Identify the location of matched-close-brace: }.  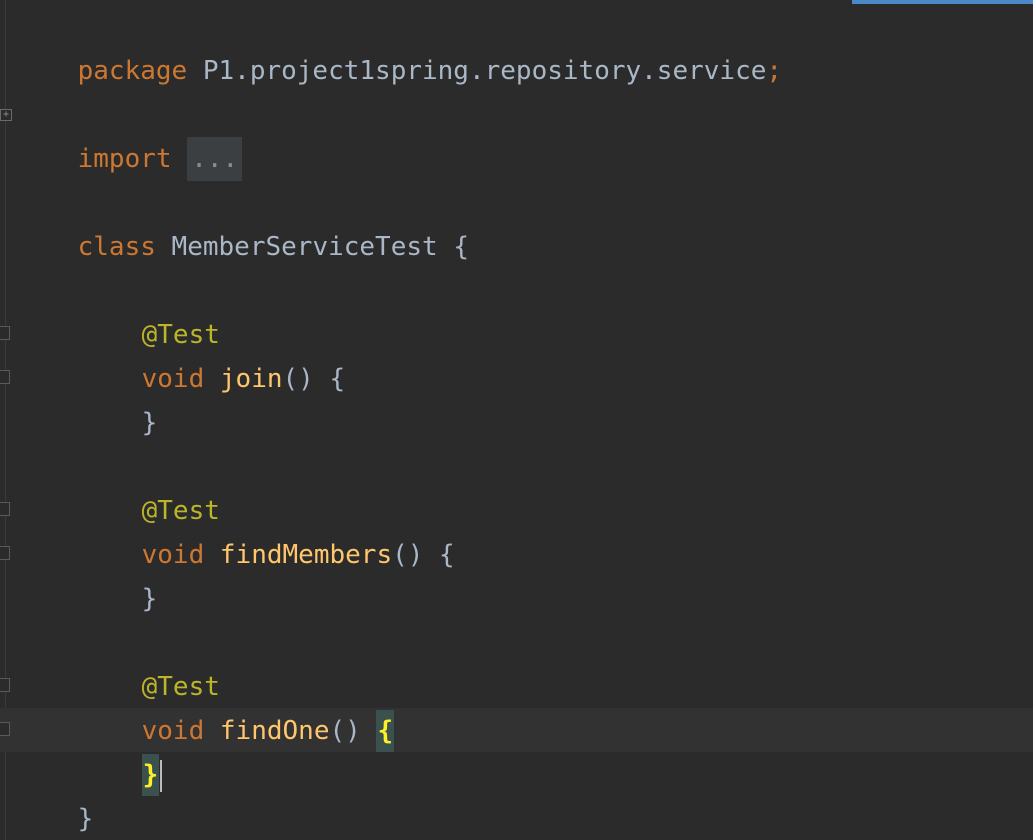
(150, 775).